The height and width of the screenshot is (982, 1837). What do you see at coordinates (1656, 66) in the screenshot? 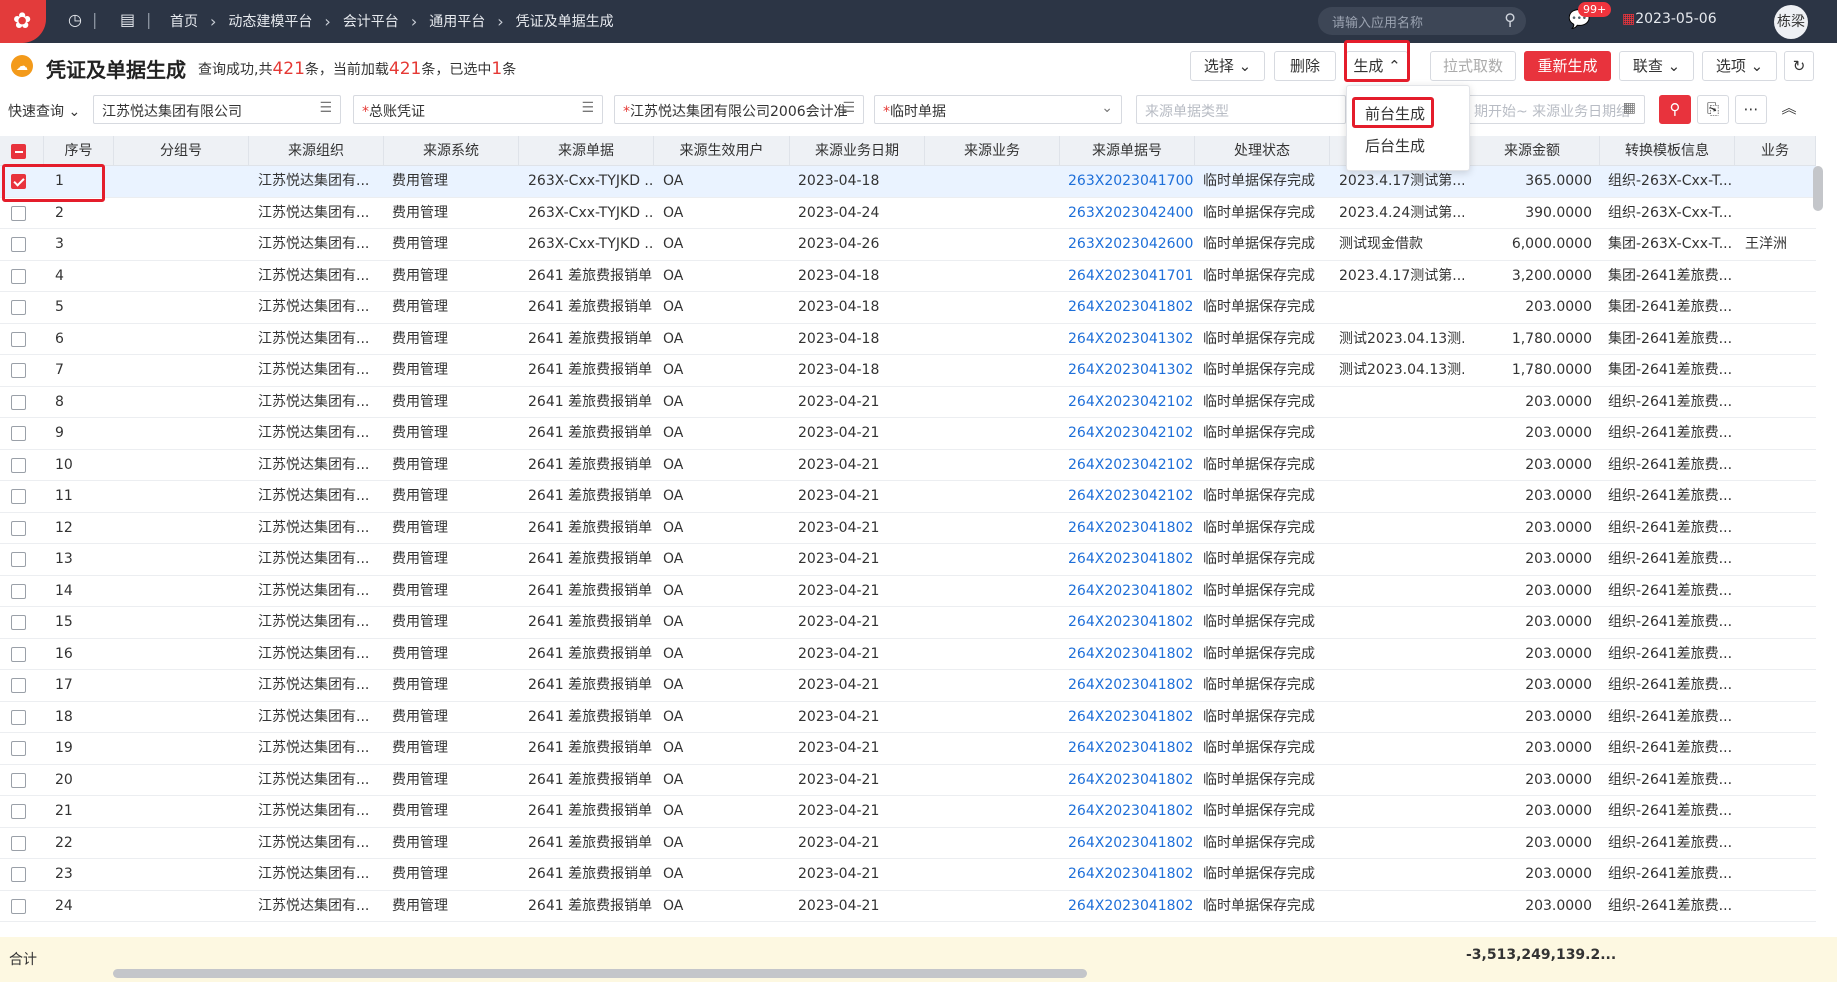
I see `link-query-button: 联查 ⌄` at bounding box center [1656, 66].